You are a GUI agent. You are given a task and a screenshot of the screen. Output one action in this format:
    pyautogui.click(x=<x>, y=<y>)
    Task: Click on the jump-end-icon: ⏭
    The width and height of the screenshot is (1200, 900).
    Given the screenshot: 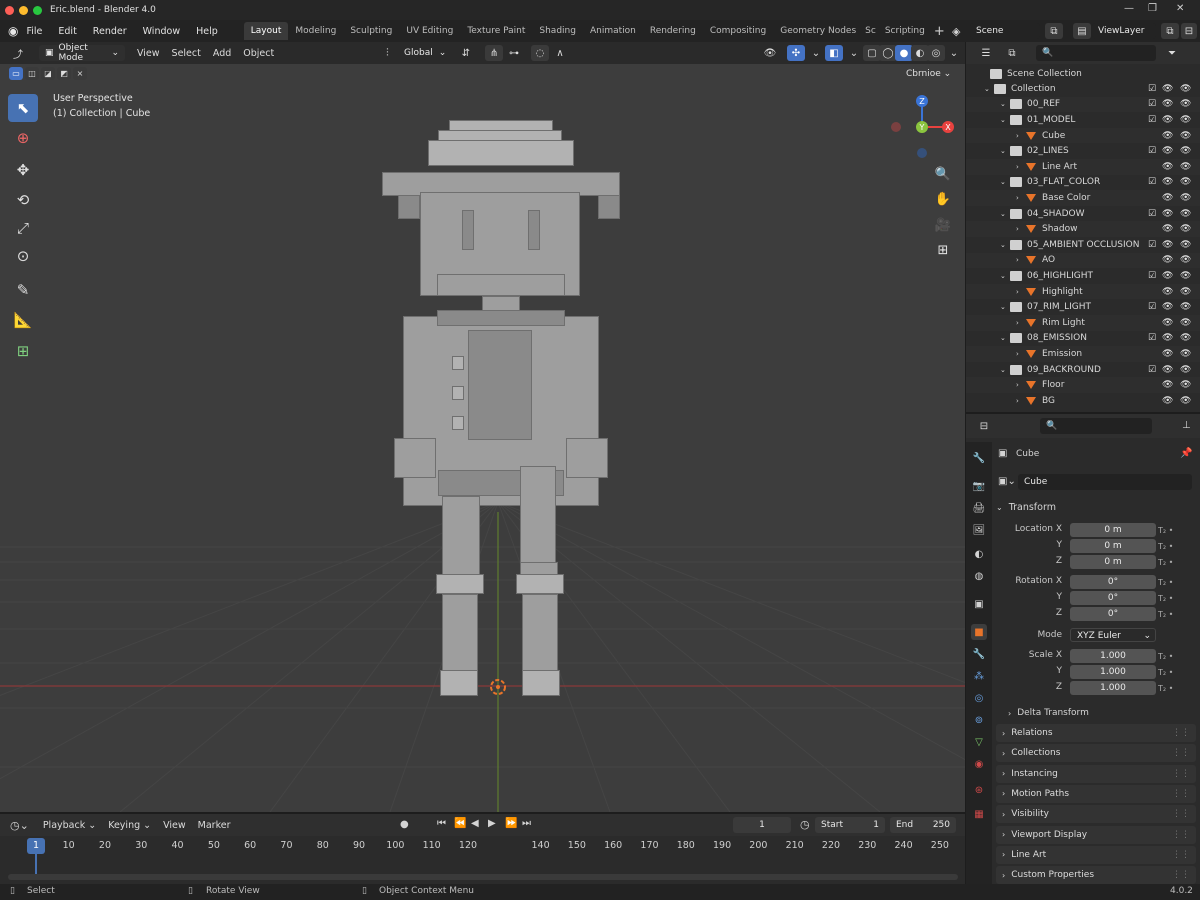 What is the action you would take?
    pyautogui.click(x=526, y=823)
    